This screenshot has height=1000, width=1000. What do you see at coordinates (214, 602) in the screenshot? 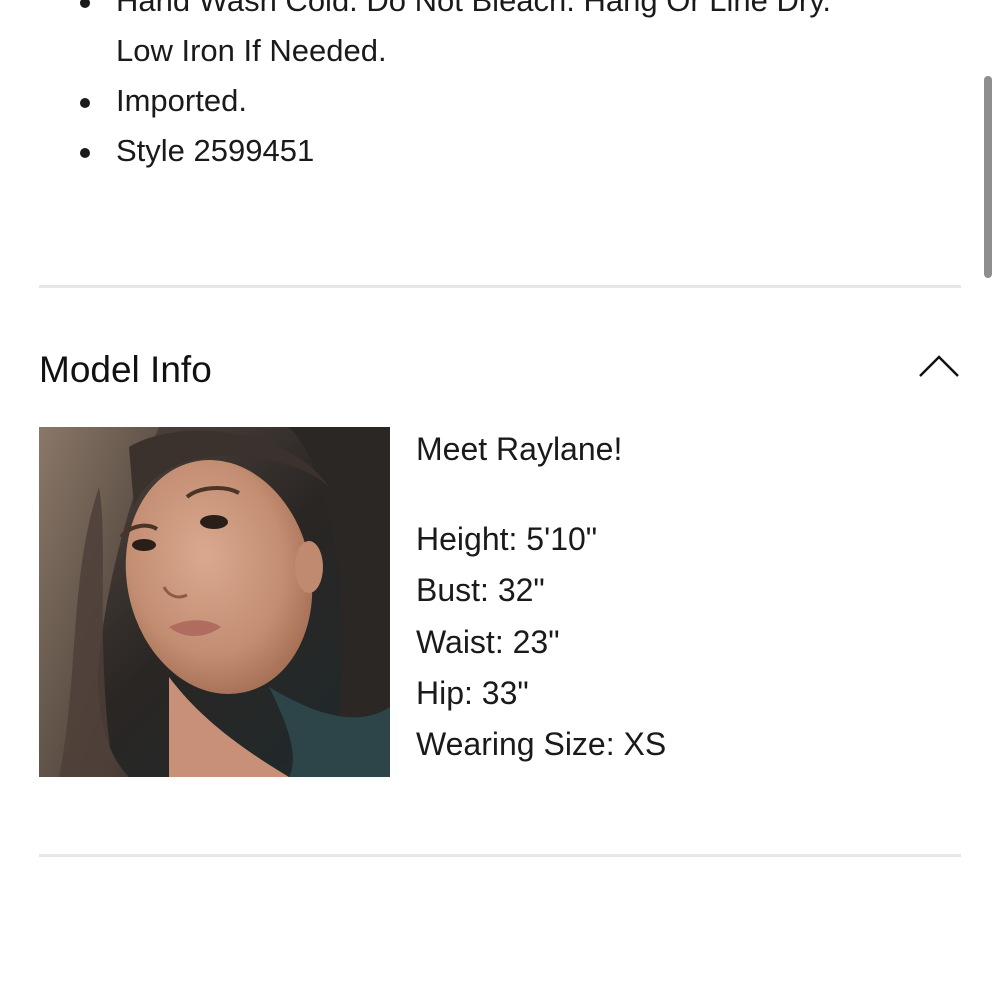
I see `model-photo` at bounding box center [214, 602].